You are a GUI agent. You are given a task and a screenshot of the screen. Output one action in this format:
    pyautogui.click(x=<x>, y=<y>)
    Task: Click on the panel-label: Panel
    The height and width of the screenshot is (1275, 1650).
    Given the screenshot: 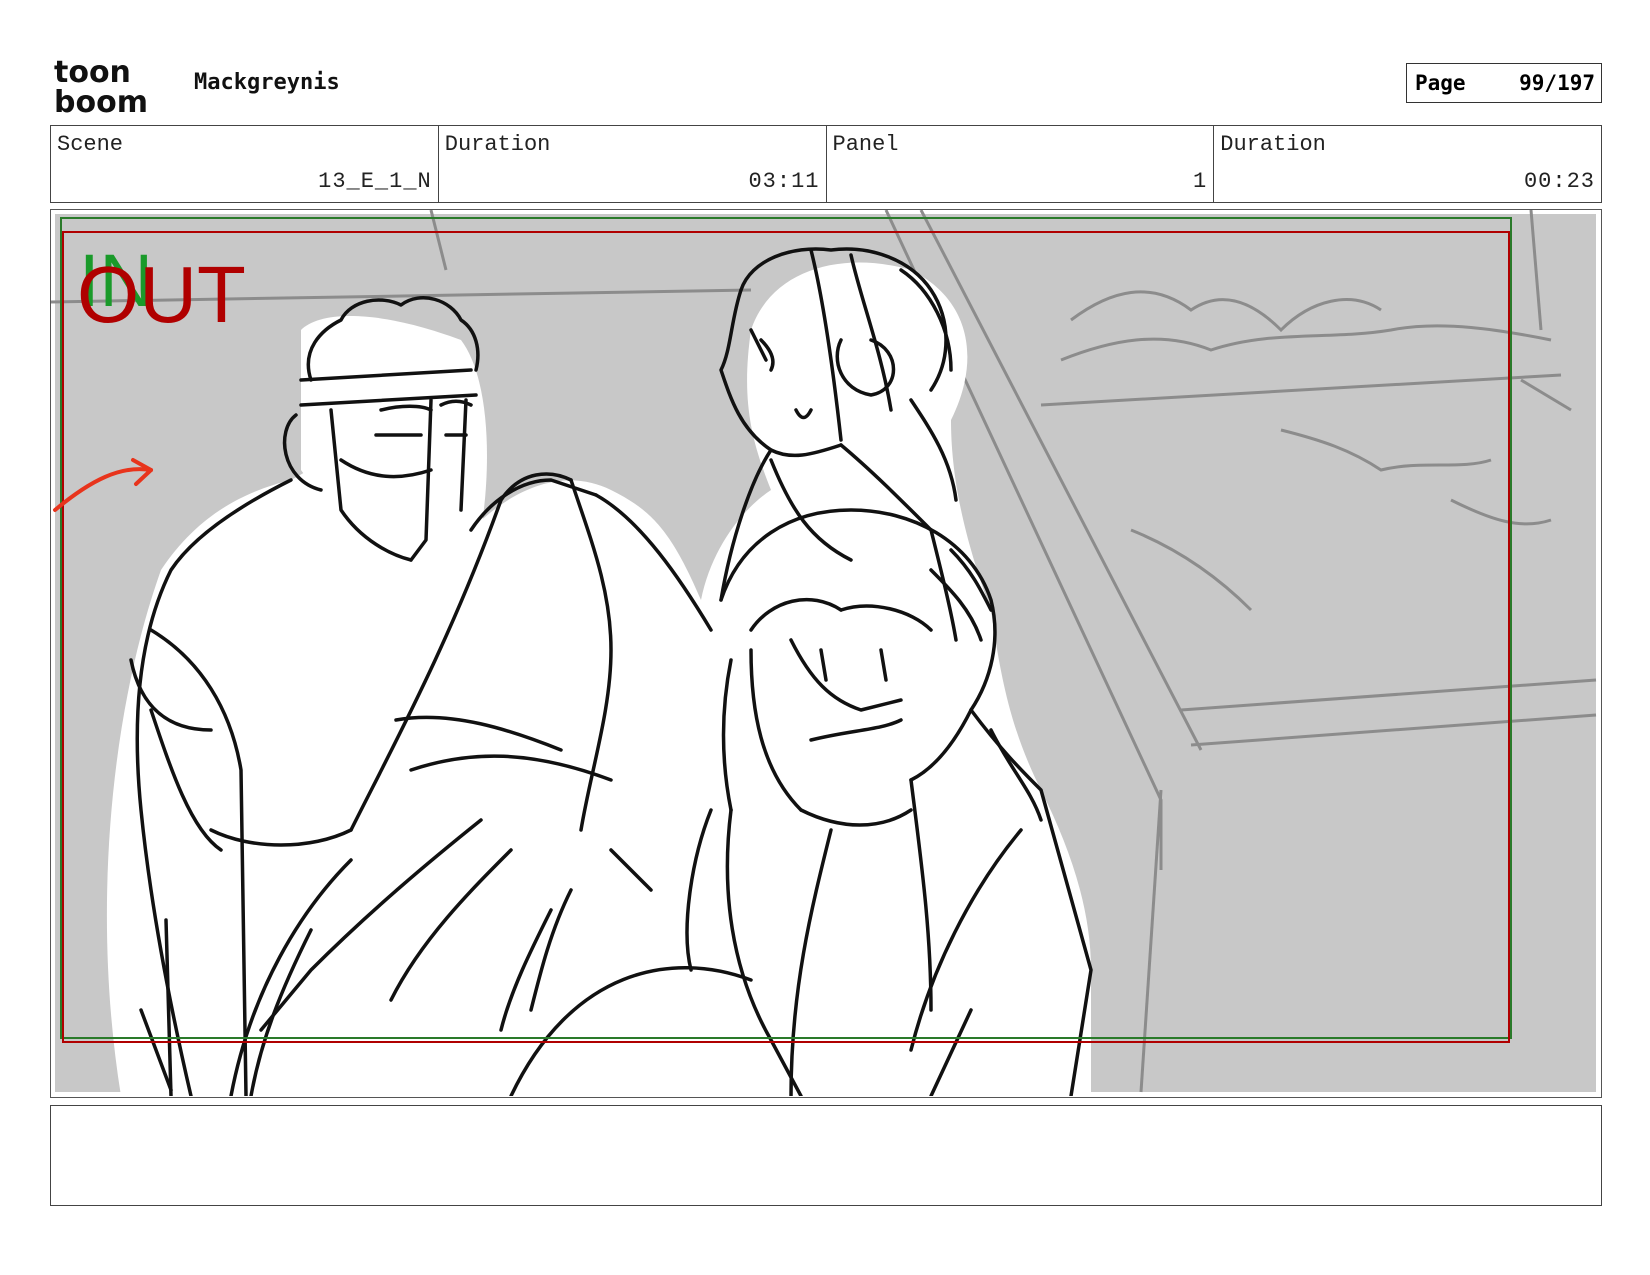 What is the action you would take?
    pyautogui.click(x=865, y=144)
    